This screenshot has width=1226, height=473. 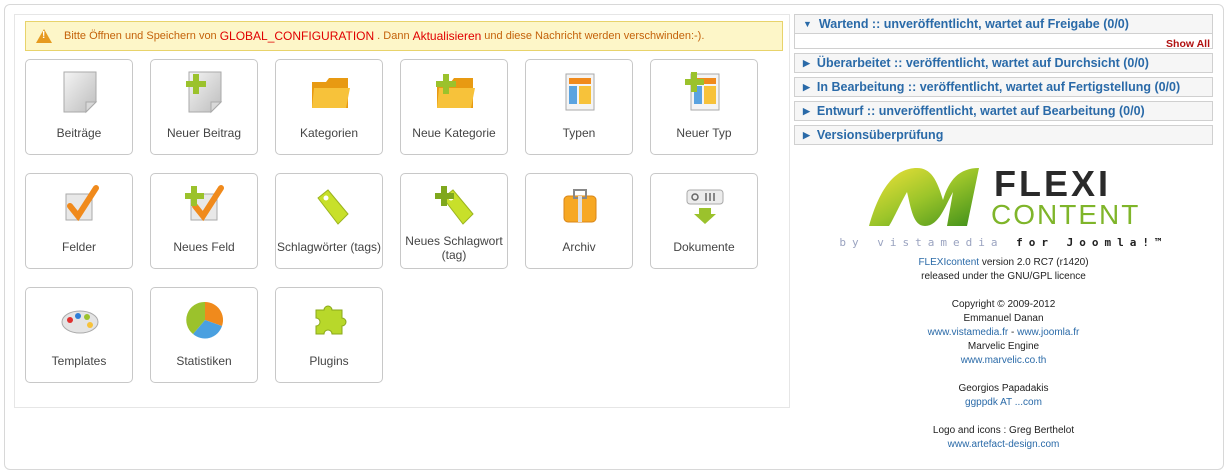 What do you see at coordinates (393, 36) in the screenshot?
I see `notice-text-middle: . Dann` at bounding box center [393, 36].